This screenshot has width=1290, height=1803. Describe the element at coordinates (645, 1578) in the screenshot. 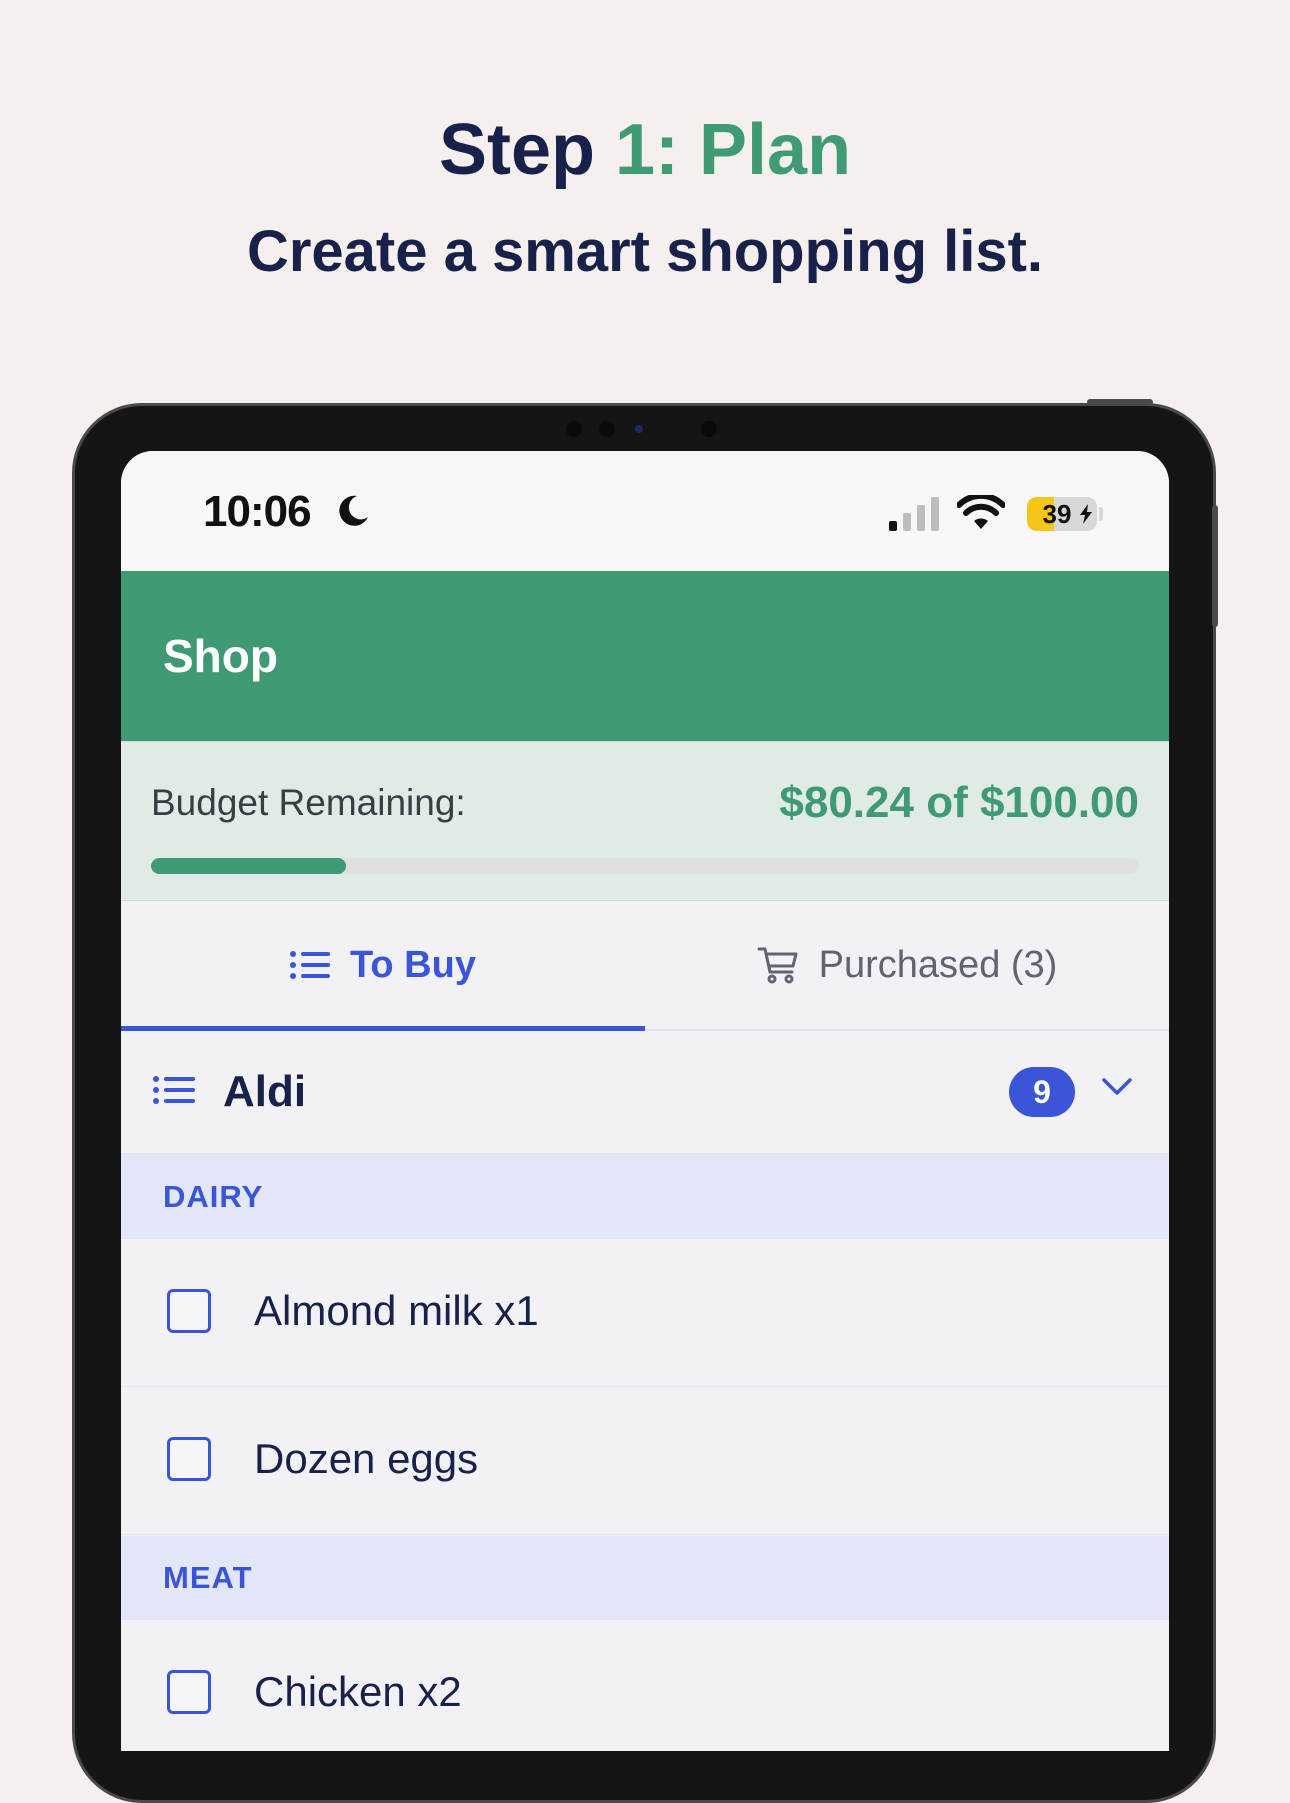

I see `category-header-meat: MEAT` at that location.